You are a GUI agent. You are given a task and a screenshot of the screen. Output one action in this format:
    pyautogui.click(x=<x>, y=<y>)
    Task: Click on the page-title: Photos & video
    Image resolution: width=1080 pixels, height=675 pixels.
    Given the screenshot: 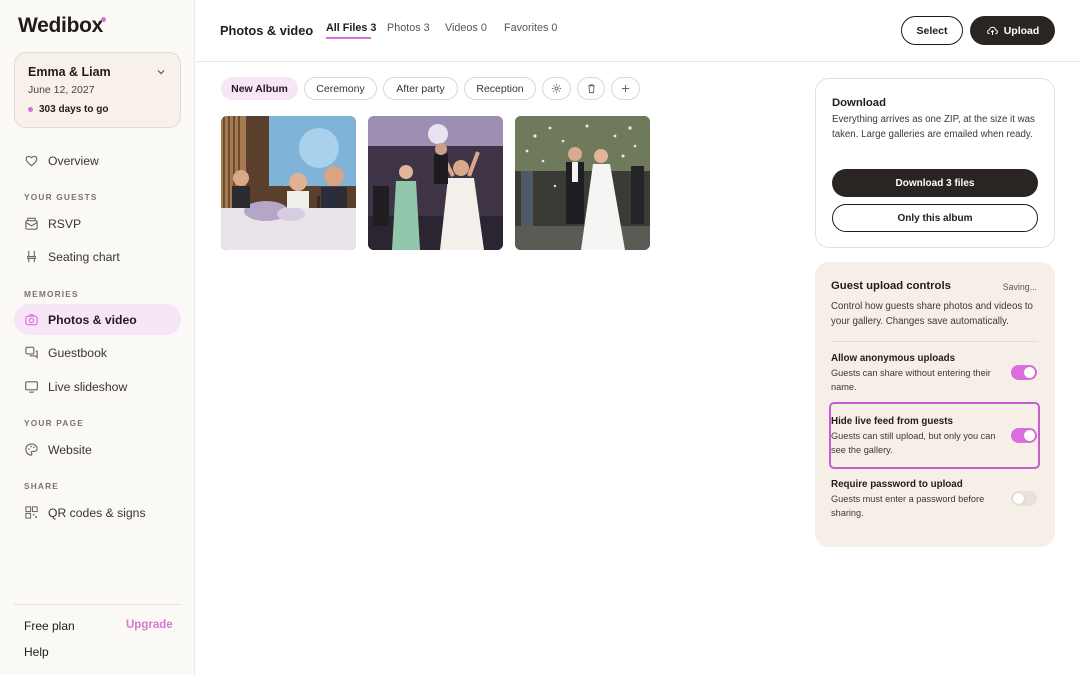 What is the action you would take?
    pyautogui.click(x=267, y=30)
    